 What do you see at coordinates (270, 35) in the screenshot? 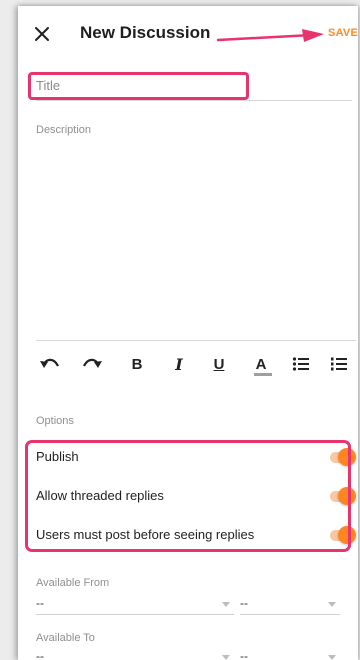
I see `annotation-arrow-icon` at bounding box center [270, 35].